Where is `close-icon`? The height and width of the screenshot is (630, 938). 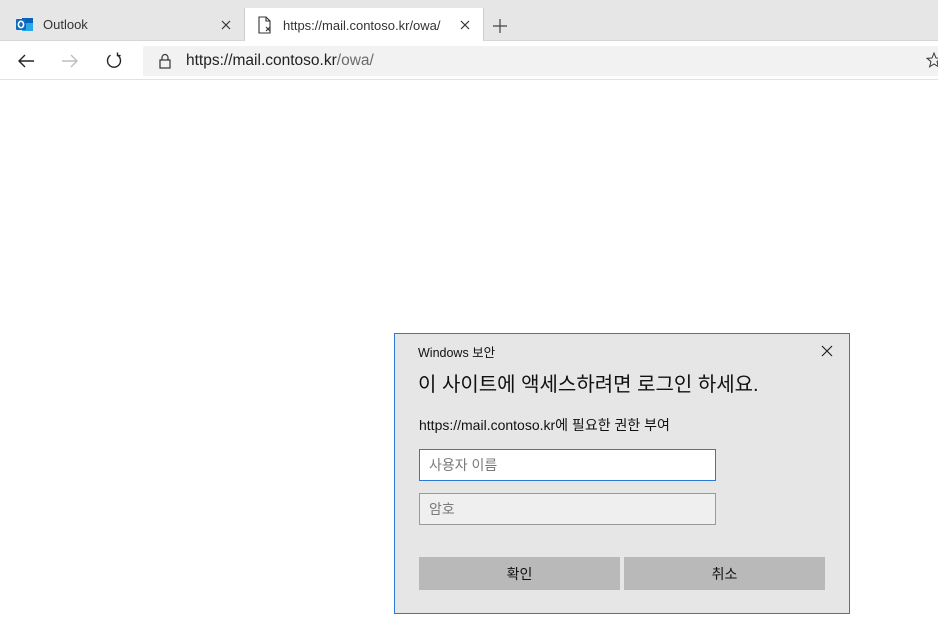
close-icon is located at coordinates (827, 351).